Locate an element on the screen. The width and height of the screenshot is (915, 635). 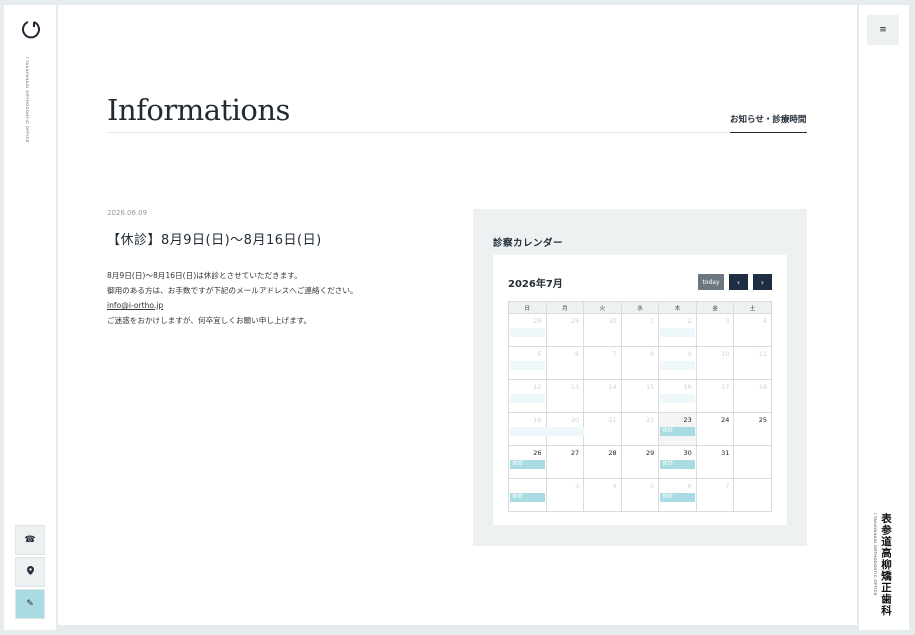
tab-underline is located at coordinates (768, 132).